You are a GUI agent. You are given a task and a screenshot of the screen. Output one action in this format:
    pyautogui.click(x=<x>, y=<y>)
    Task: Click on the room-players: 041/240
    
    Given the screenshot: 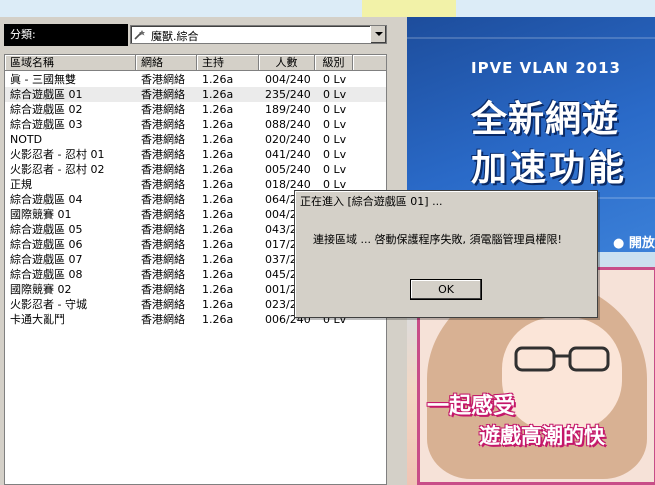 What is the action you would take?
    pyautogui.click(x=288, y=154)
    